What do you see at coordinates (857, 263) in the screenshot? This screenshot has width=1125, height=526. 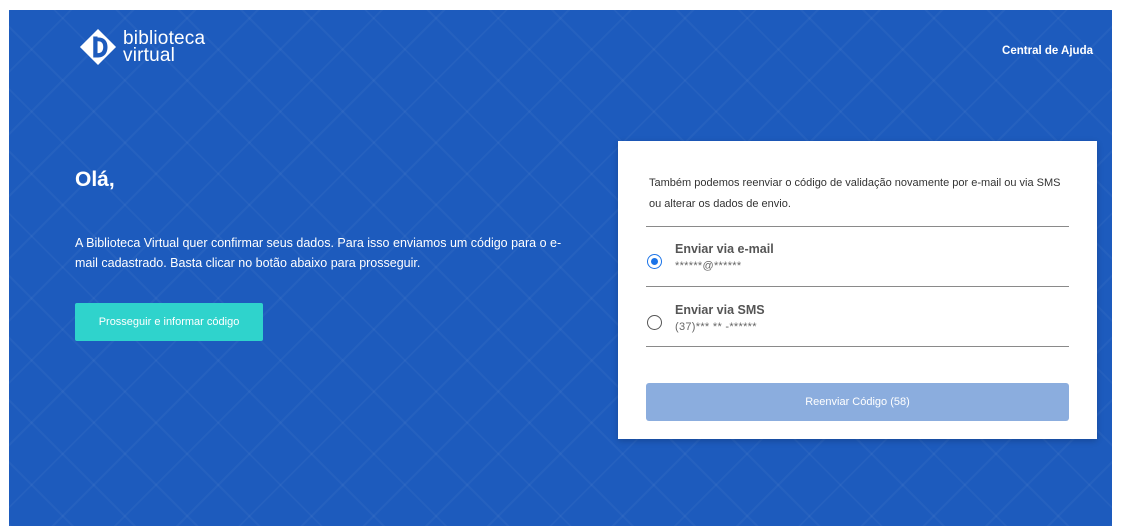 I see `option-email: Enviar via e-mail ******@******` at bounding box center [857, 263].